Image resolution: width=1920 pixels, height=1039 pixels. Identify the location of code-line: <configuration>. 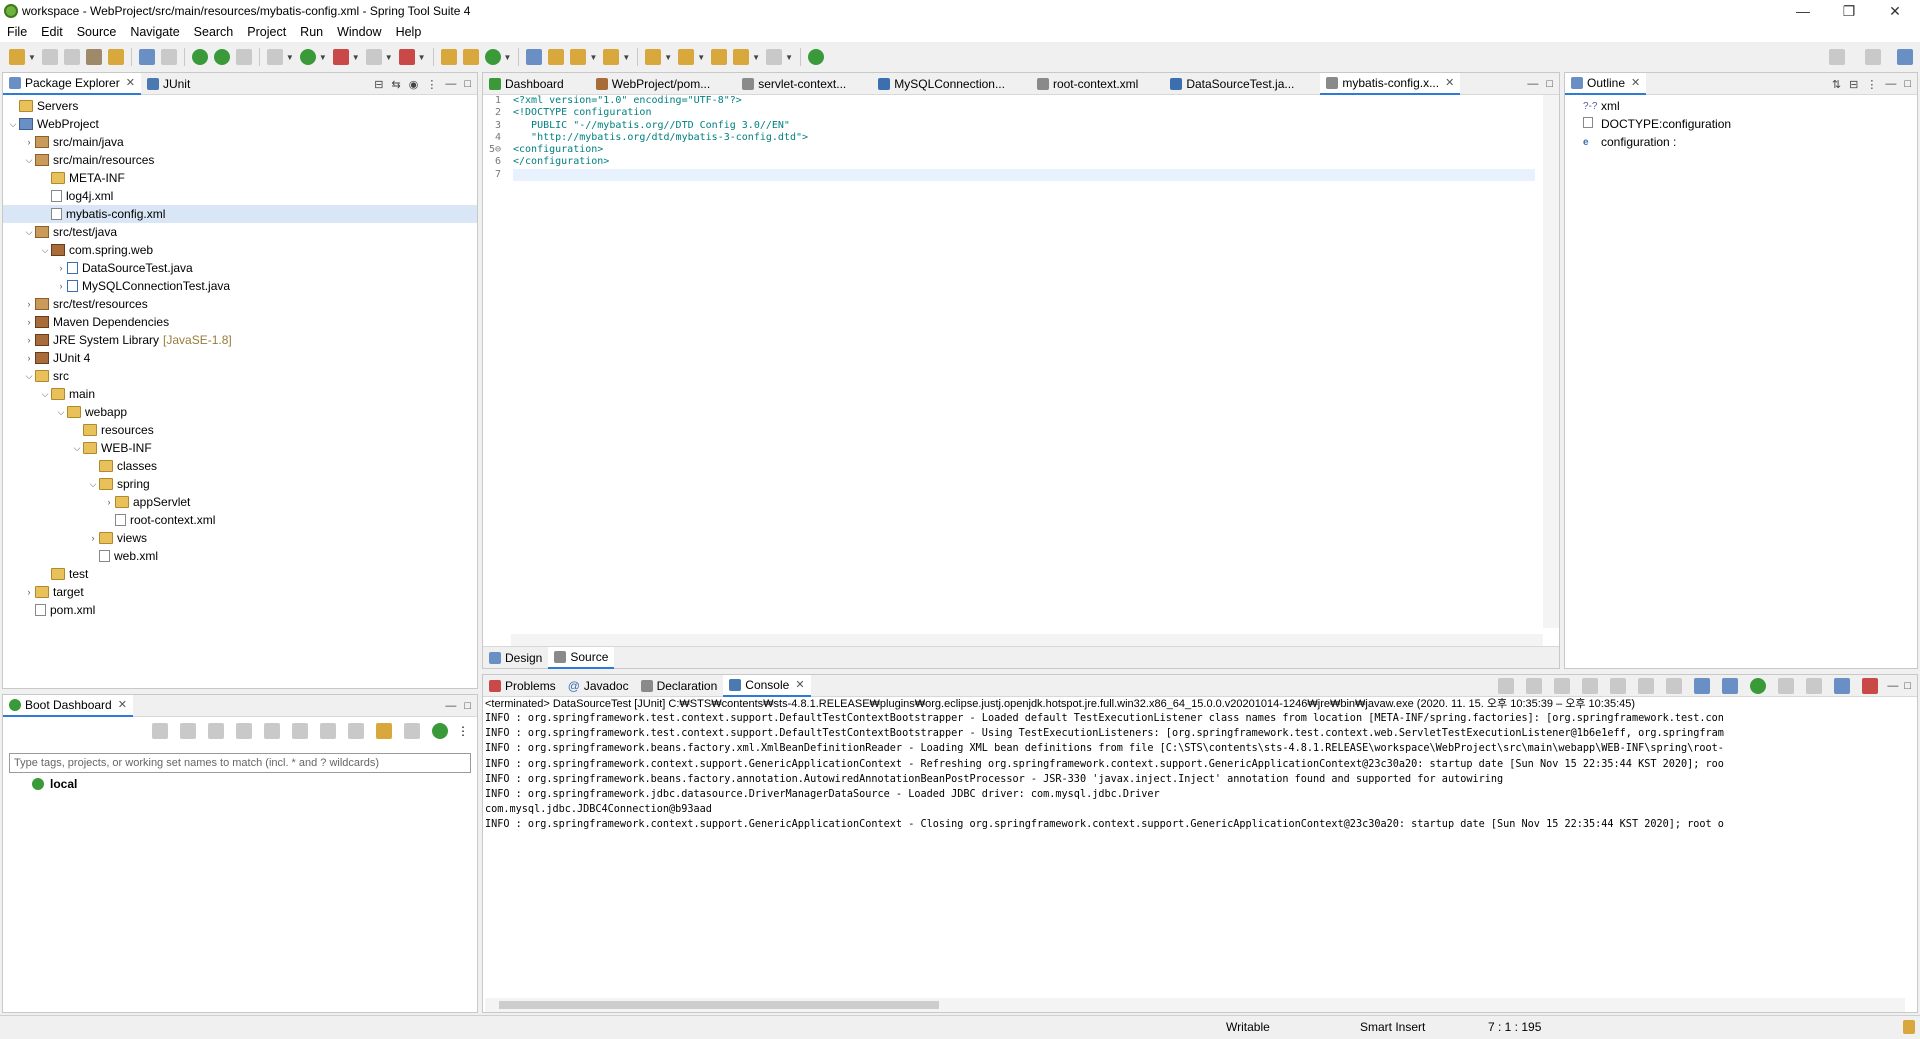
(1024, 150).